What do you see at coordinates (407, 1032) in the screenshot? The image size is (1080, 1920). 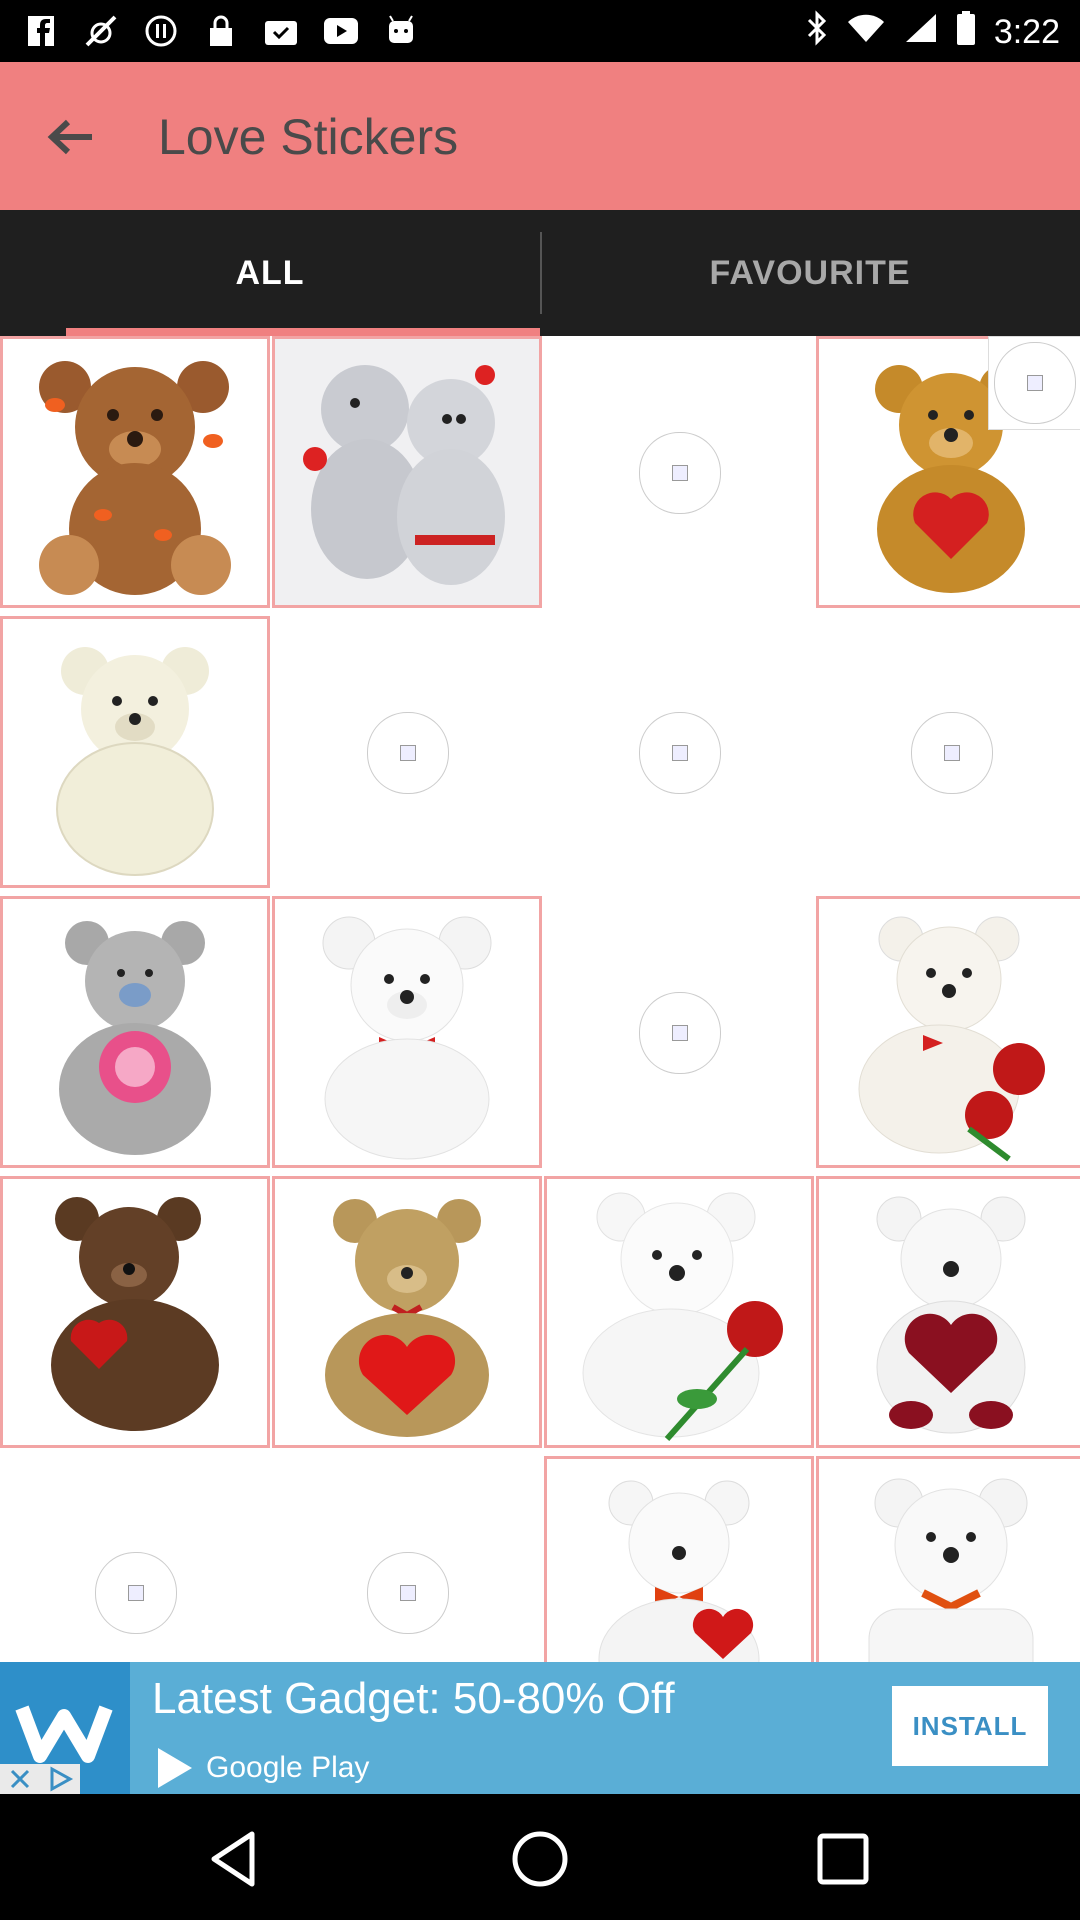 I see `sticker-bear-white-bow` at bounding box center [407, 1032].